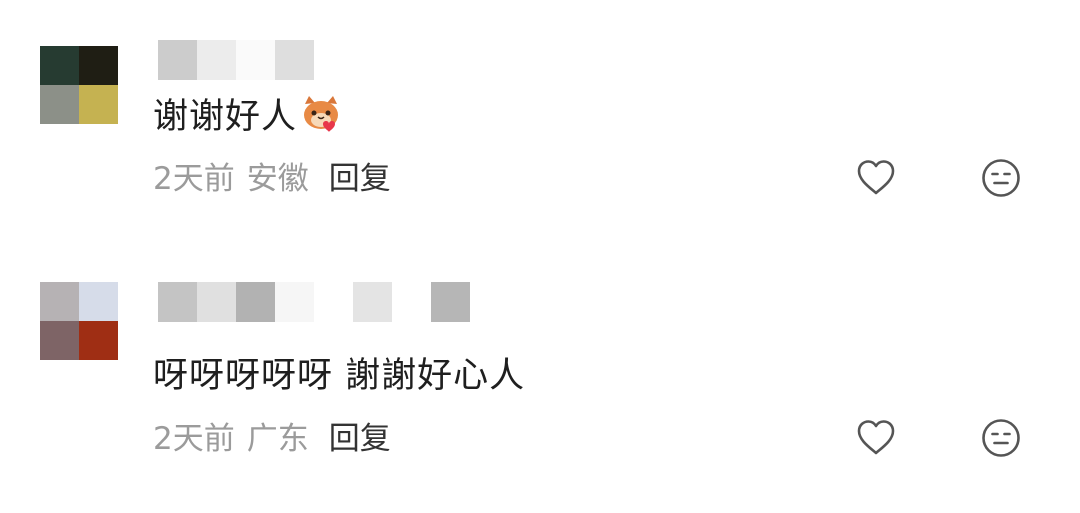 The image size is (1080, 513). Describe the element at coordinates (277, 439) in the screenshot. I see `comment-location: 广东` at that location.